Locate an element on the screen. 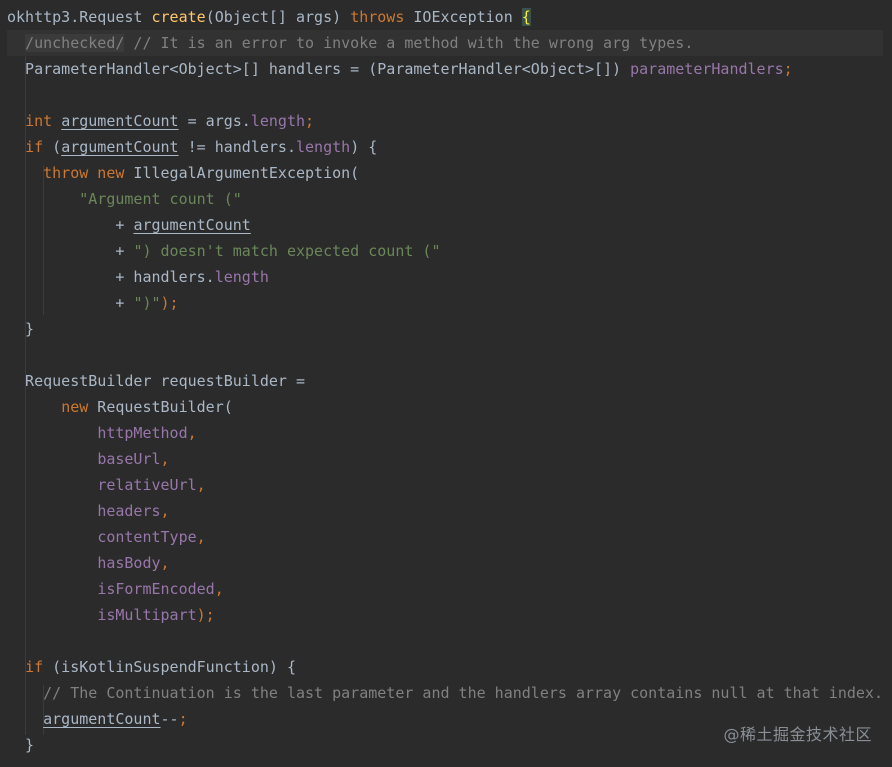 This screenshot has height=767, width=892. code-token: throw new is located at coordinates (84, 173).